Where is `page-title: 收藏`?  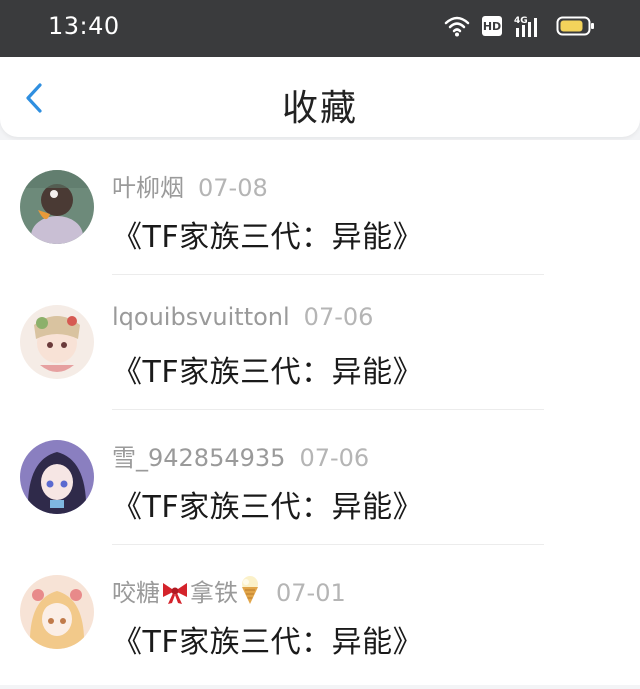
page-title: 收藏 is located at coordinates (319, 108).